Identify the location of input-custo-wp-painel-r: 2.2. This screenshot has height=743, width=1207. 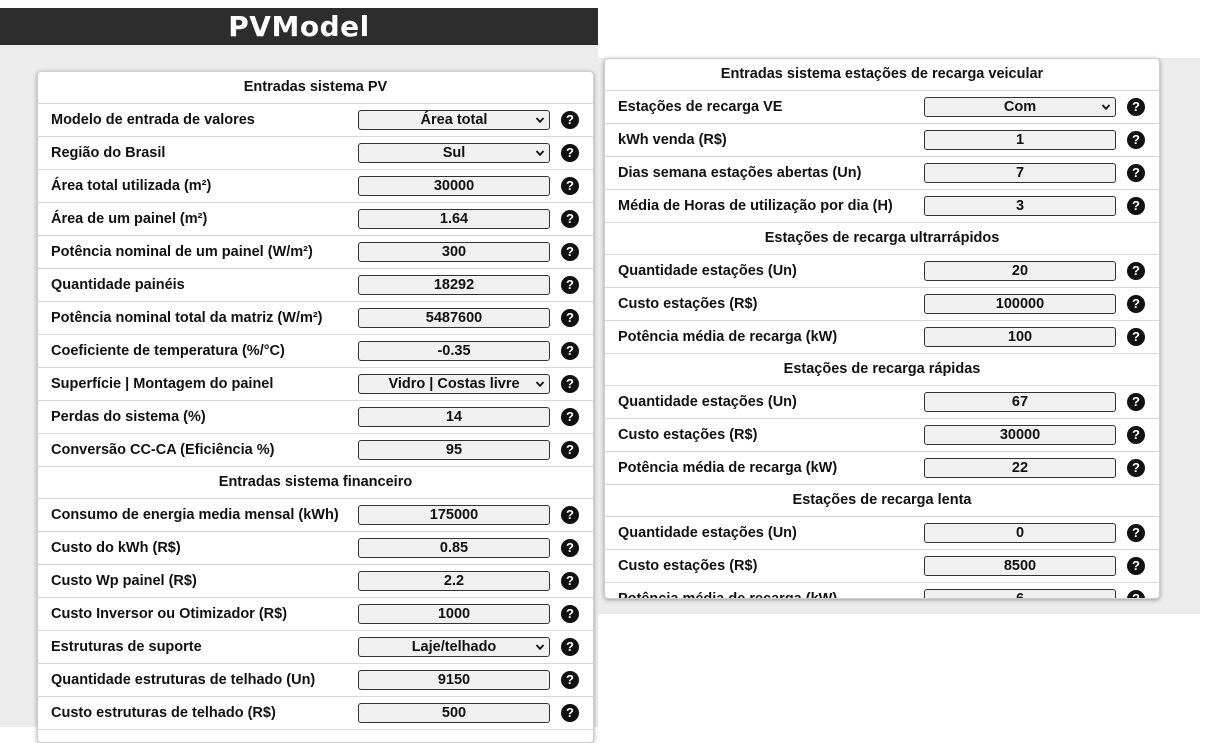
(454, 581).